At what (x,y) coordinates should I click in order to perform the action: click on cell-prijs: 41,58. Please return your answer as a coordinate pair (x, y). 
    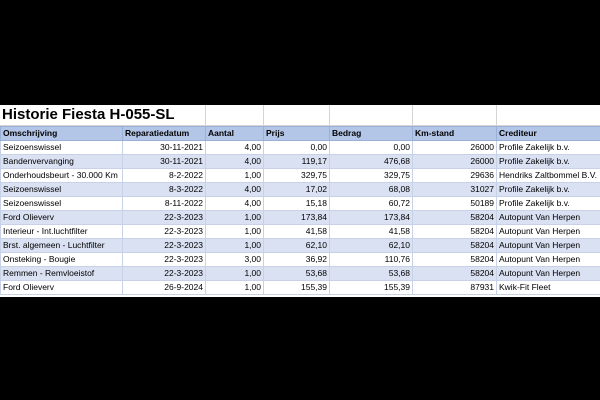
    Looking at the image, I should click on (296, 231).